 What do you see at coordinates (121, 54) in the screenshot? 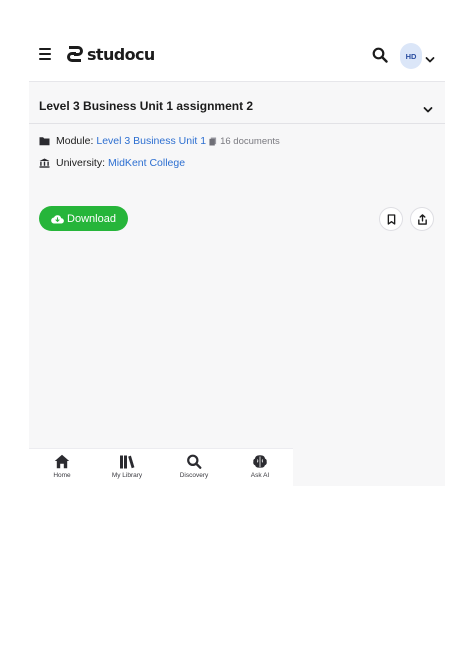
I see `logo-text: studocu` at bounding box center [121, 54].